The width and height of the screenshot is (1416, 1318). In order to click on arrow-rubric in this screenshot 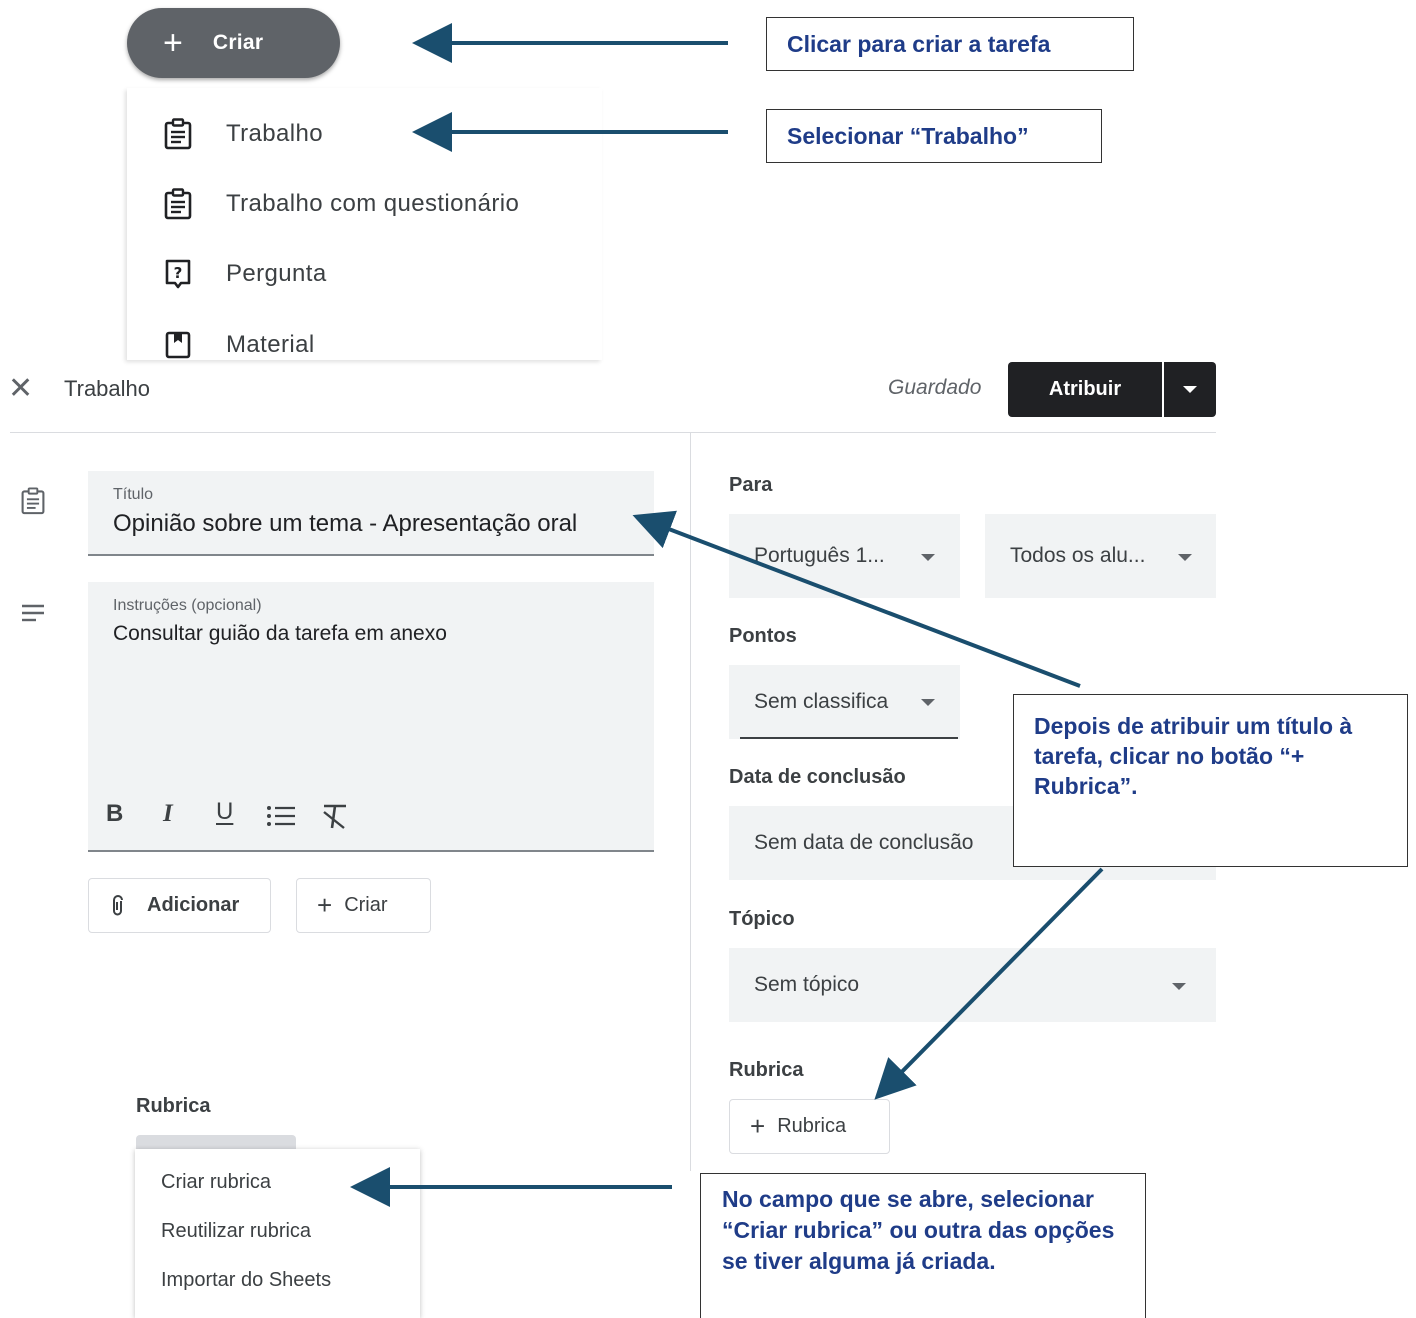, I will do `click(989, 983)`.